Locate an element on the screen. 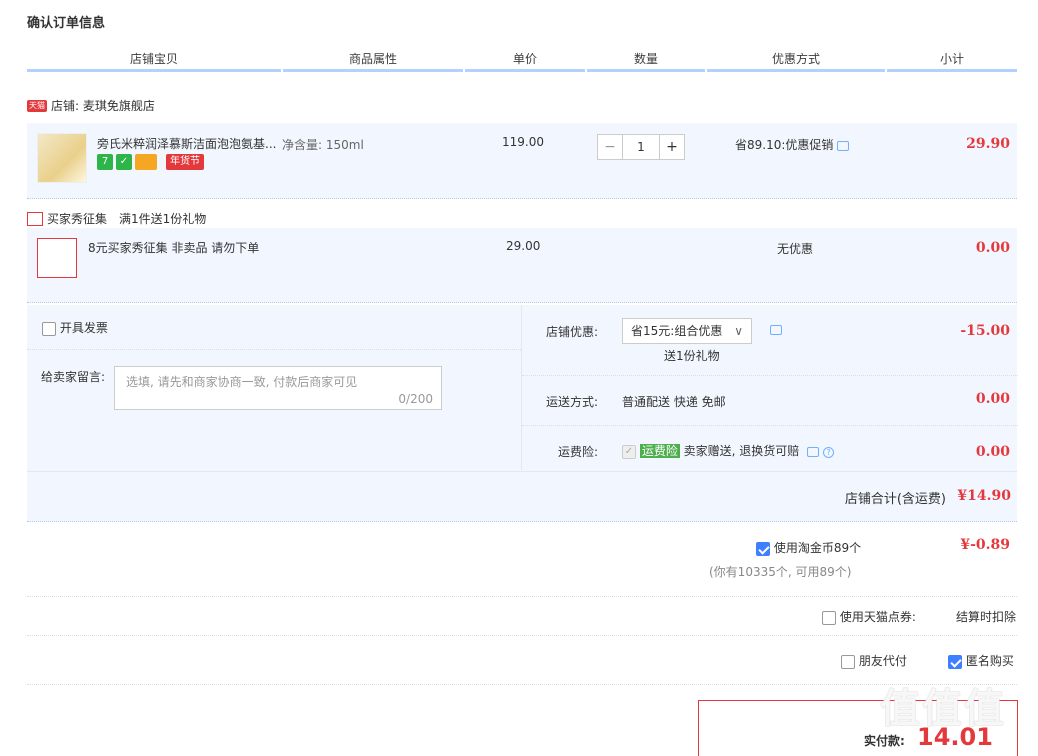 This screenshot has height=756, width=1038. friend-pay-checkbox is located at coordinates (848, 661).